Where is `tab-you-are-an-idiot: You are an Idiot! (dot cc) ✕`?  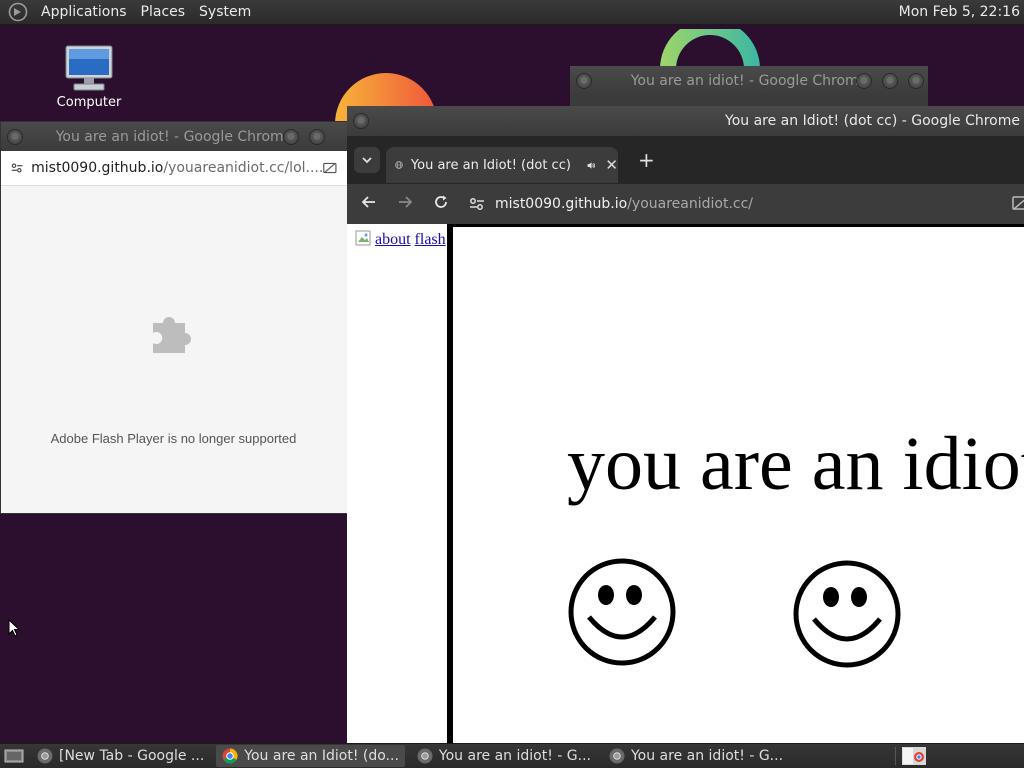
tab-you-are-an-idiot: You are an Idiot! (dot cc) ✕ is located at coordinates (502, 165).